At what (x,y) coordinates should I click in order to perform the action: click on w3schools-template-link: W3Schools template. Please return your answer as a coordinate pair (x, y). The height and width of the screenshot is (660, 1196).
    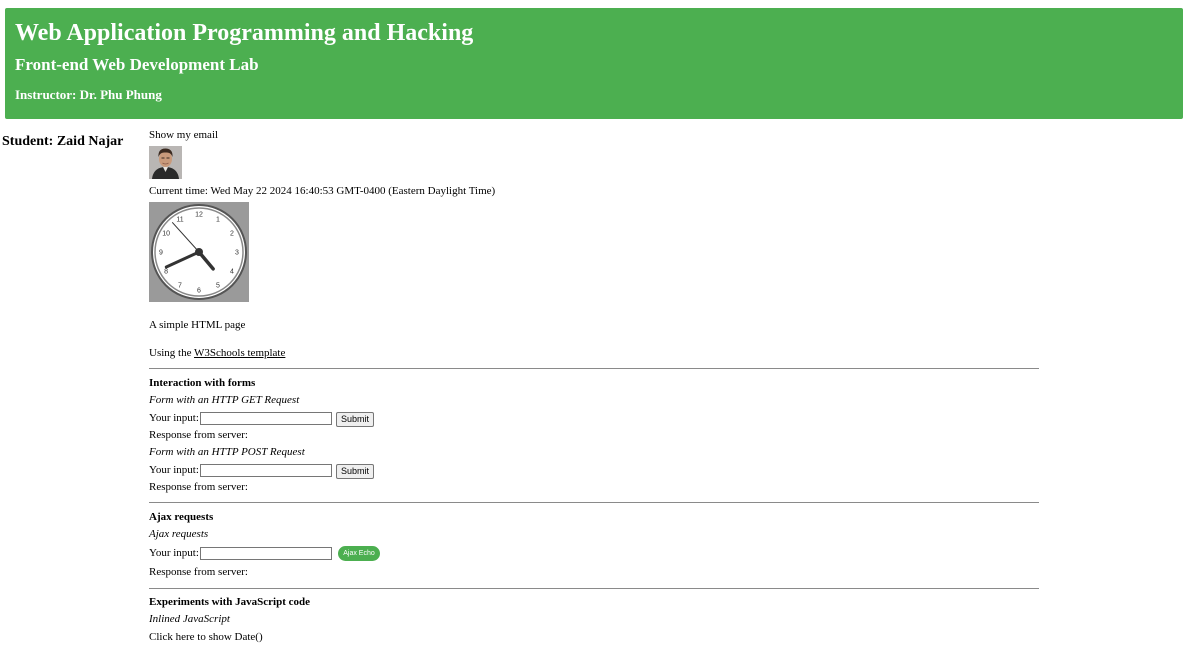
    Looking at the image, I should click on (239, 353).